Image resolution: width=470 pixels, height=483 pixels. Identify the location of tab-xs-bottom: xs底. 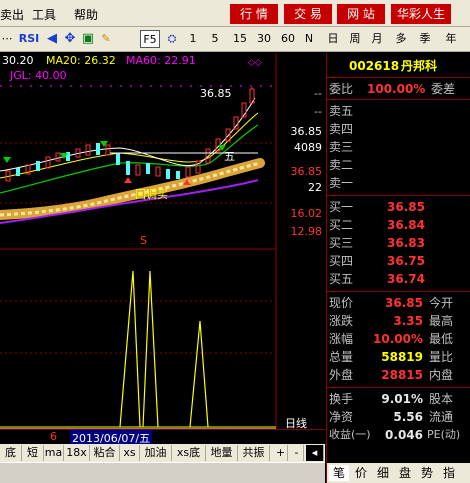
(189, 453).